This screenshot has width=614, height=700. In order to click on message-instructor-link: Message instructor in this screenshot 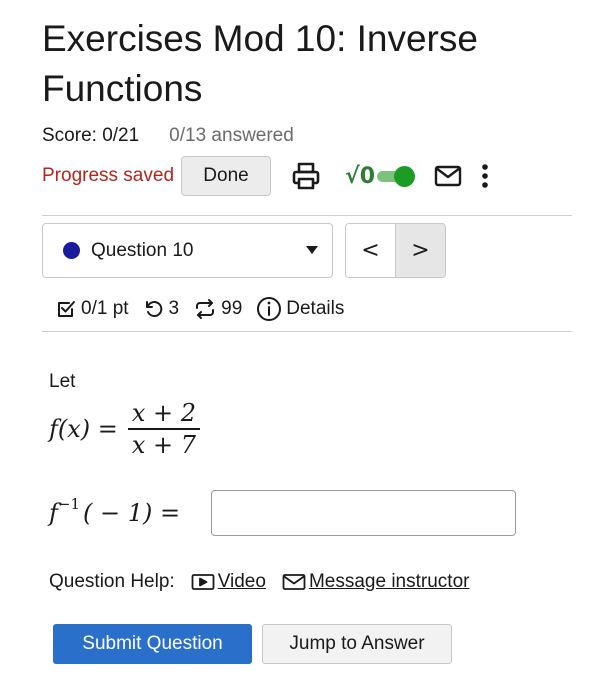, I will do `click(376, 582)`.